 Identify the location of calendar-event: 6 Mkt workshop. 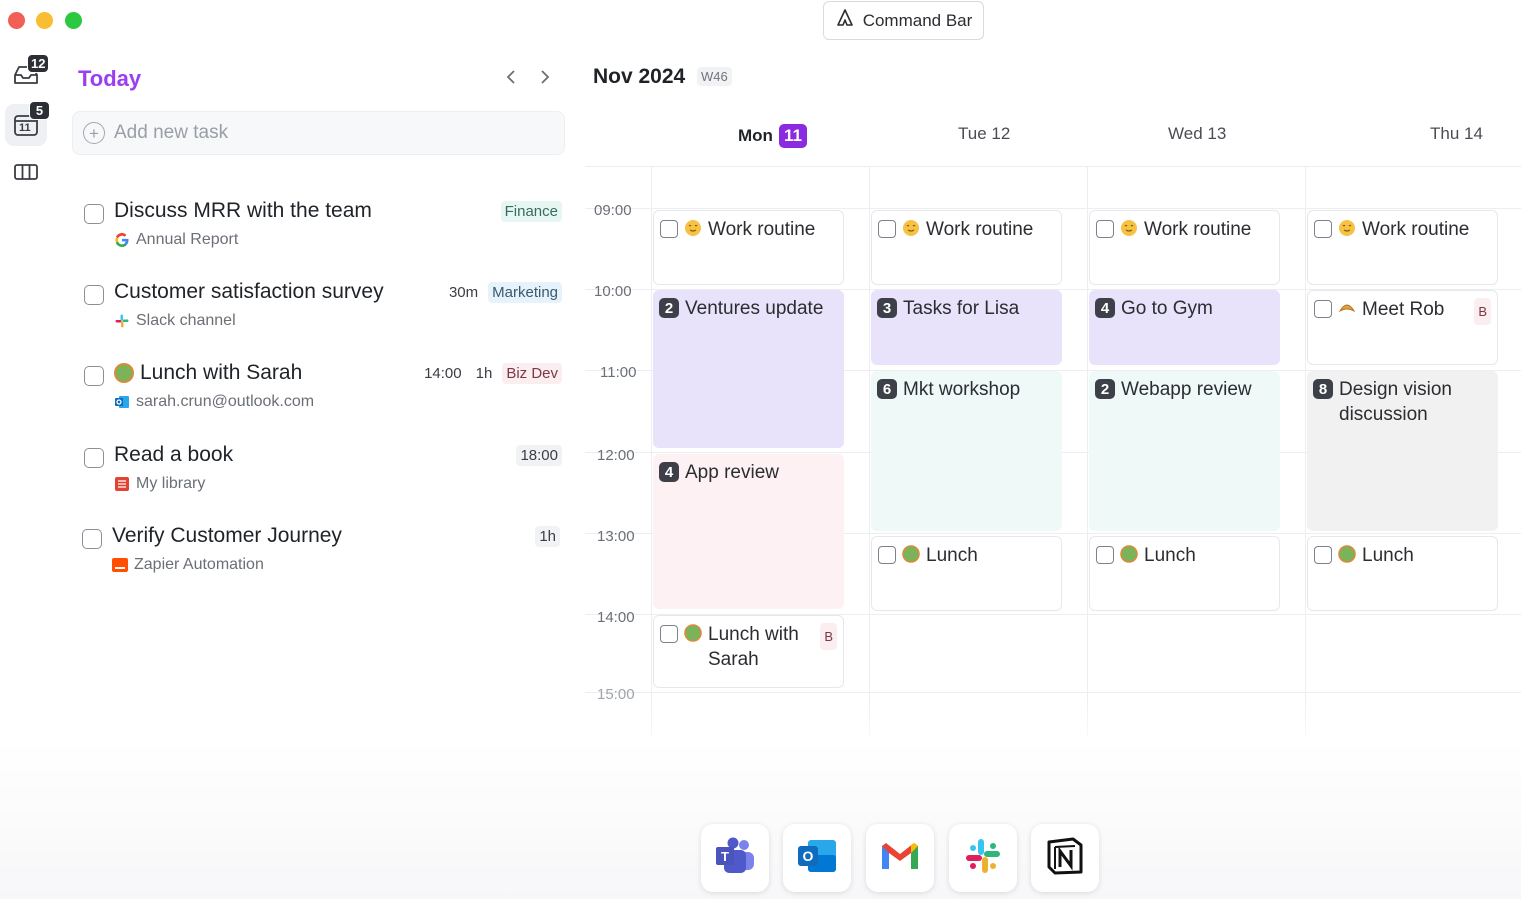
(966, 451).